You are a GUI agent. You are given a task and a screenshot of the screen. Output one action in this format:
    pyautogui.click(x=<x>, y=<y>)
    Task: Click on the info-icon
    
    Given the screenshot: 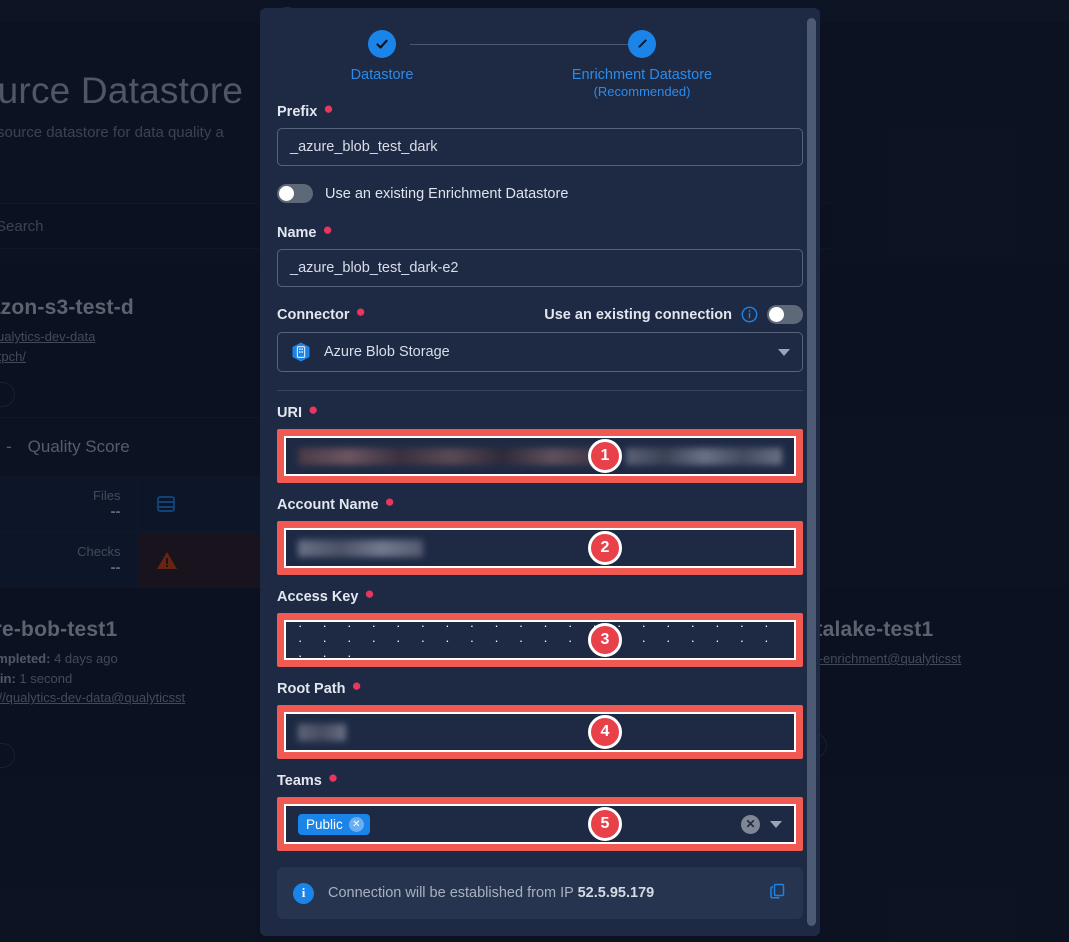 What is the action you would take?
    pyautogui.click(x=749, y=314)
    